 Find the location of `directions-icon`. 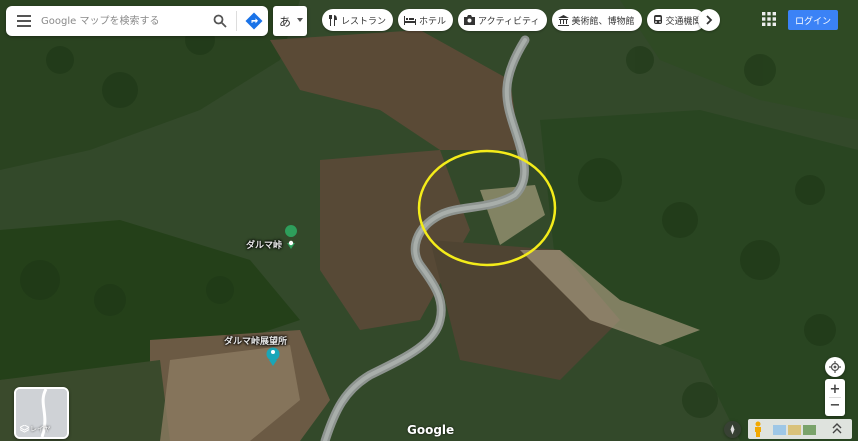

directions-icon is located at coordinates (254, 21).